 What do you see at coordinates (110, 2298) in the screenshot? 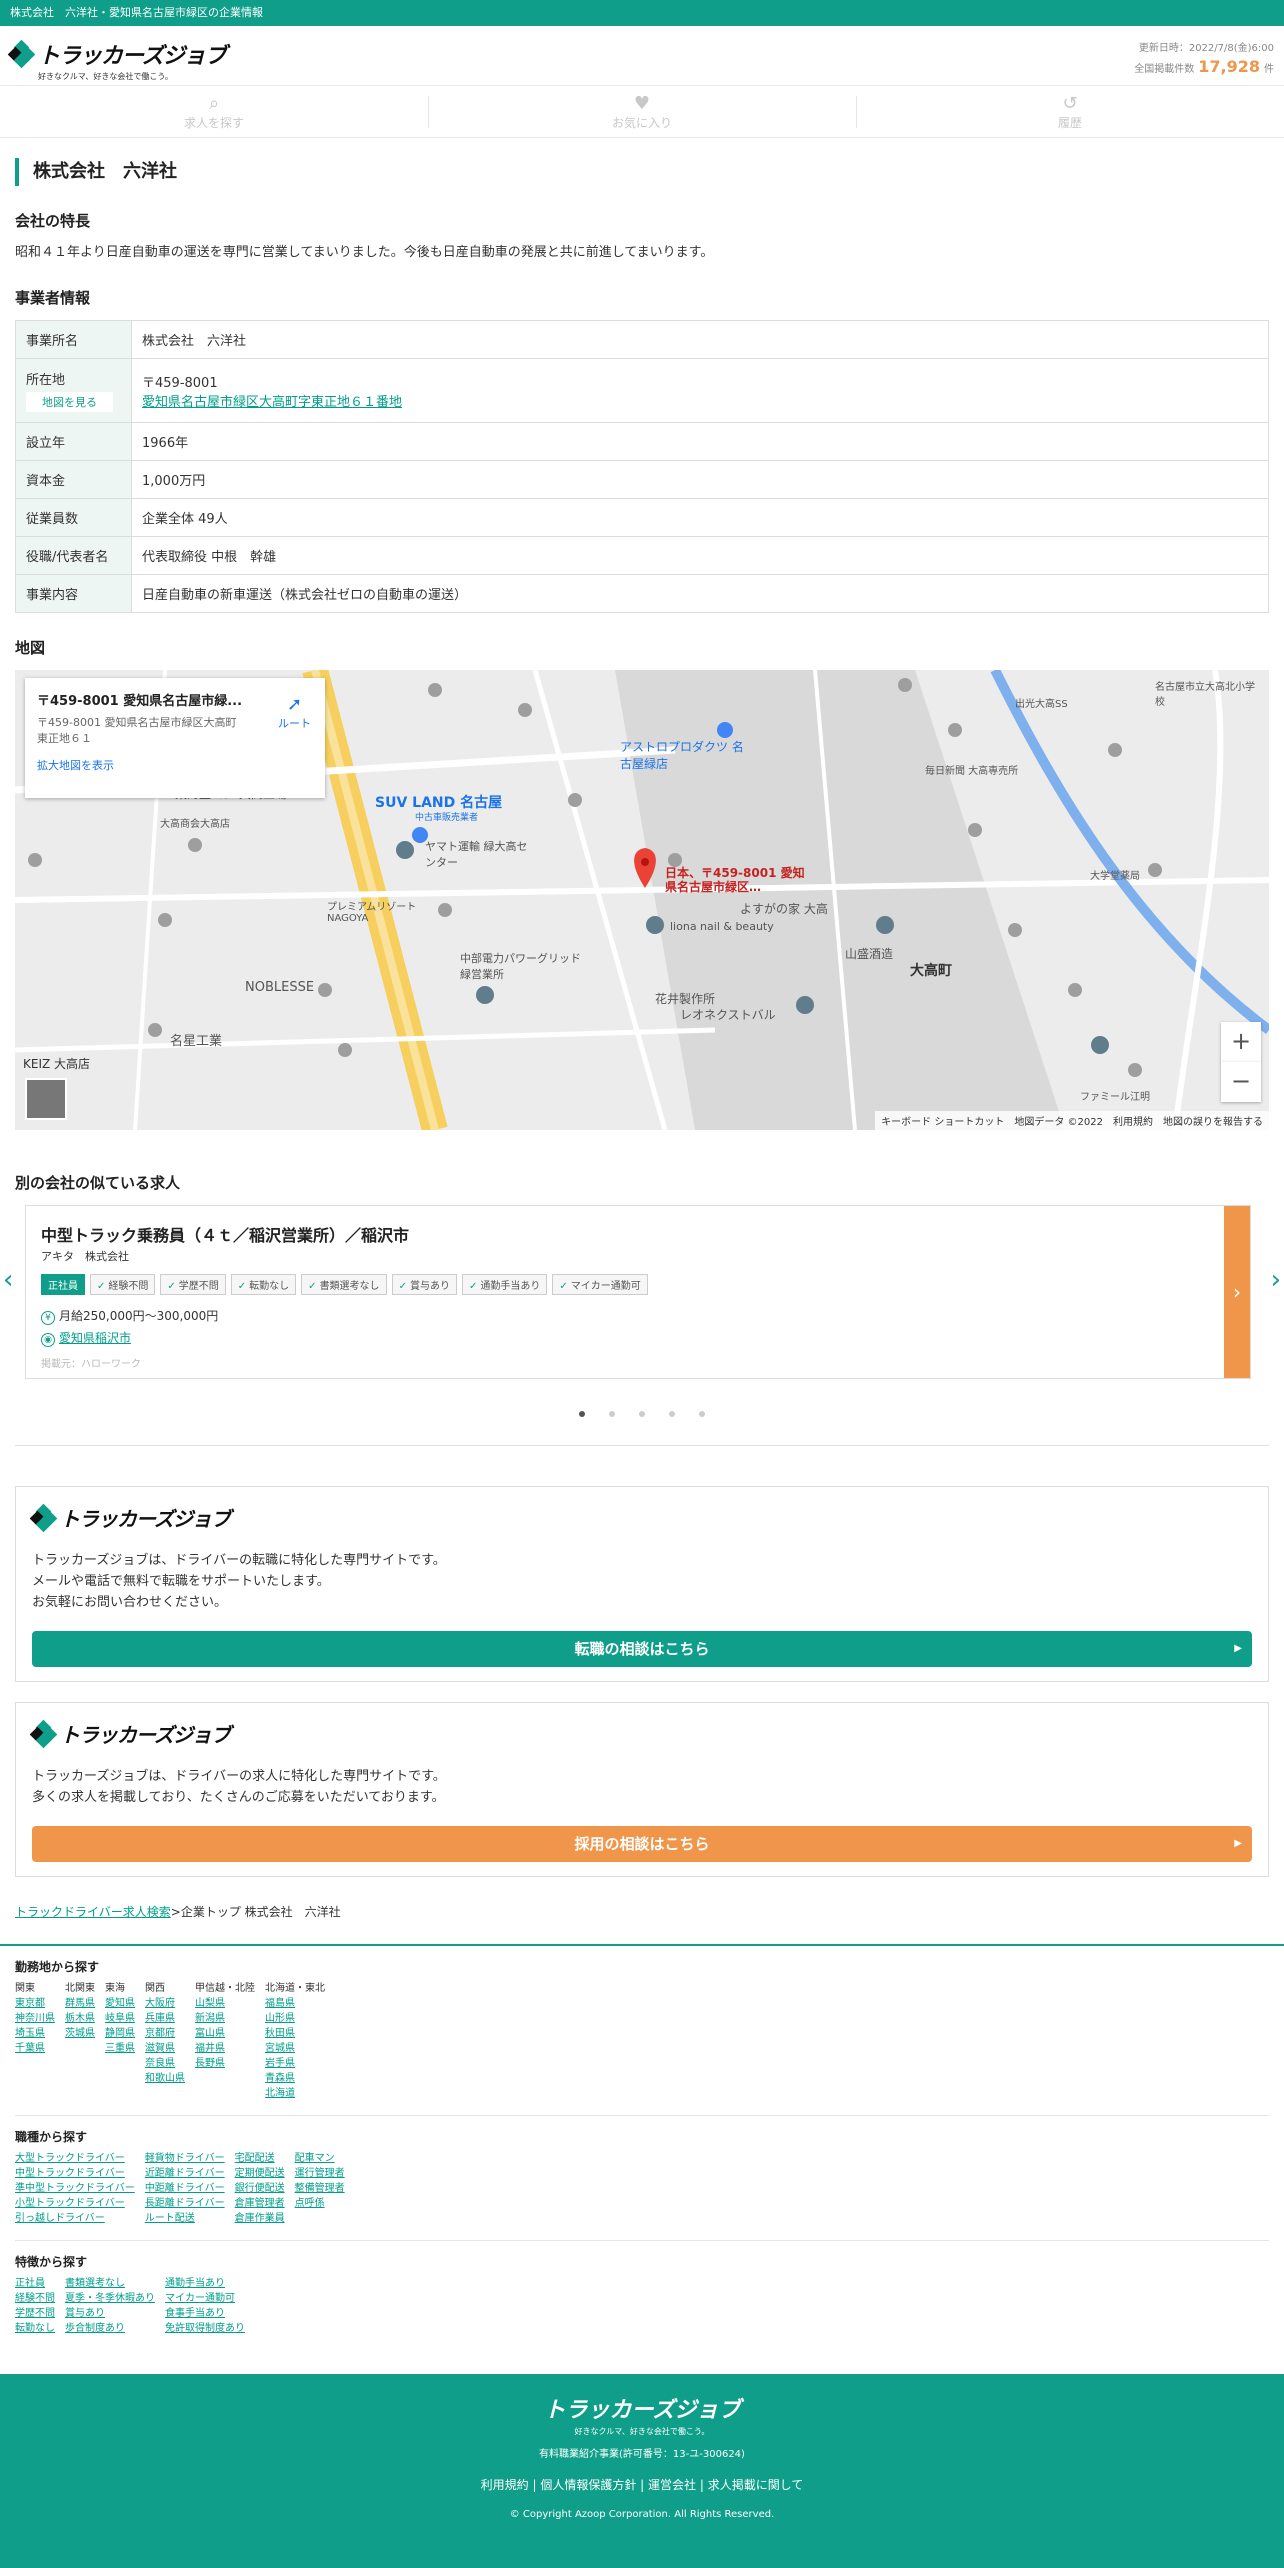
I see `footer-search-link: 夏季・冬季休暇あり` at bounding box center [110, 2298].